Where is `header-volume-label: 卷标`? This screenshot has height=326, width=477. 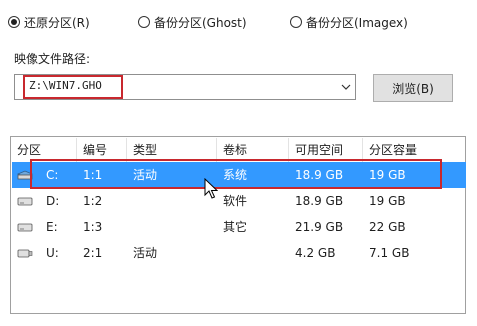 header-volume-label: 卷标 is located at coordinates (253, 150).